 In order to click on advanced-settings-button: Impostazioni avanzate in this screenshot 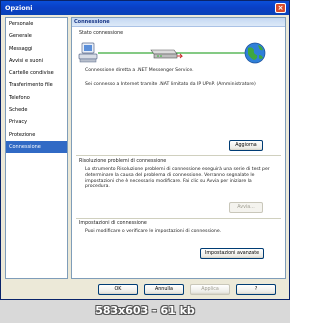, I will do `click(232, 253)`.